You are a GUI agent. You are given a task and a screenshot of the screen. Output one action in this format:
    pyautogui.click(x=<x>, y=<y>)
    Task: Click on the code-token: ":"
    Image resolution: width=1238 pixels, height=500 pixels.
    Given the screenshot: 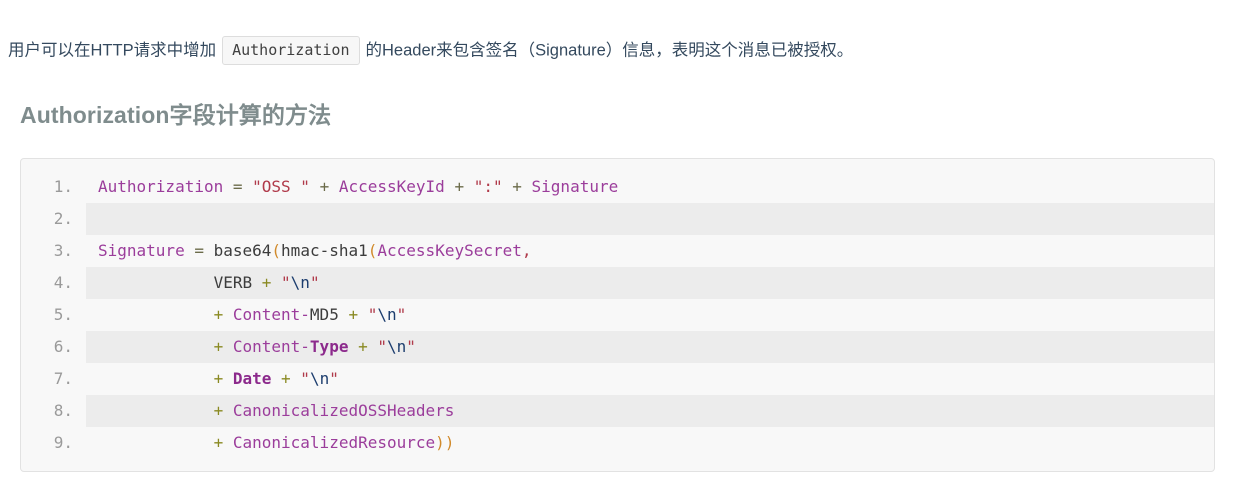 What is the action you would take?
    pyautogui.click(x=488, y=186)
    